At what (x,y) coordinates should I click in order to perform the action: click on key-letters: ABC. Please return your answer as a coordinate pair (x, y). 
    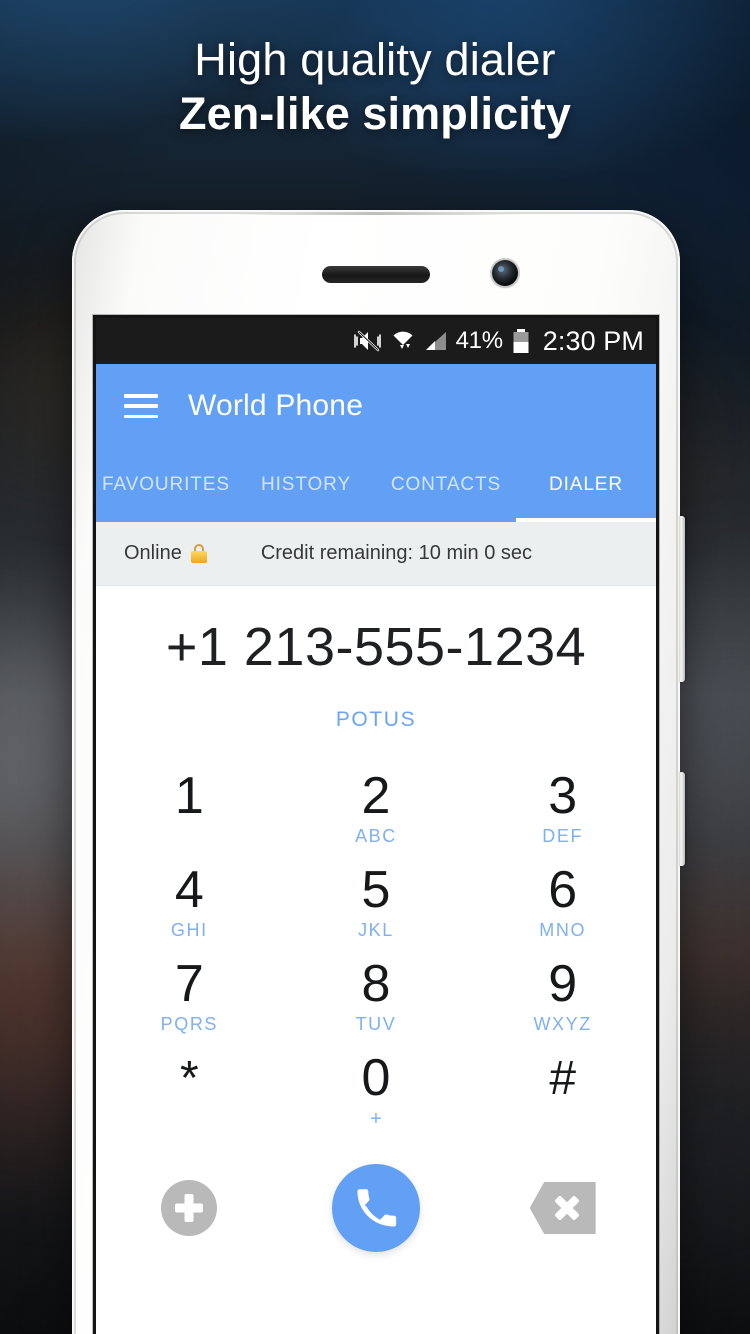
    Looking at the image, I should click on (376, 836).